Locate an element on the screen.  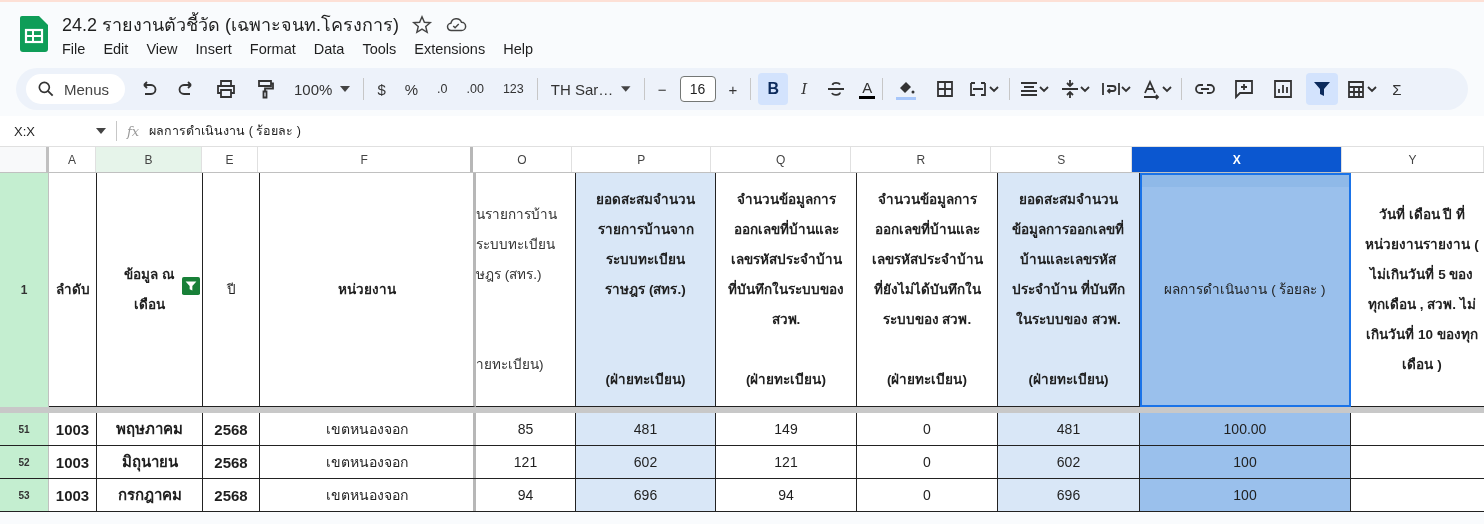
column-title: วันที่ เดือน ปี ที่ หน่วยงานรายงาน ( ไม่เกินวันที่ 5 ของ ทุกเดือน , สวพ. ไม่ เกินวันที่ 10 ของทุก เดือน ) is located at coordinates (1422, 289).